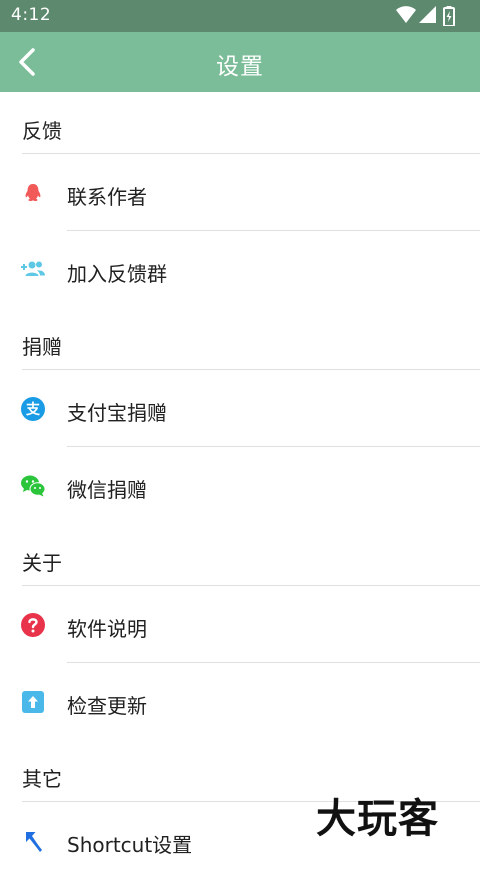 This screenshot has width=480, height=879. I want to click on list-item-label: 软件说明, so click(107, 629).